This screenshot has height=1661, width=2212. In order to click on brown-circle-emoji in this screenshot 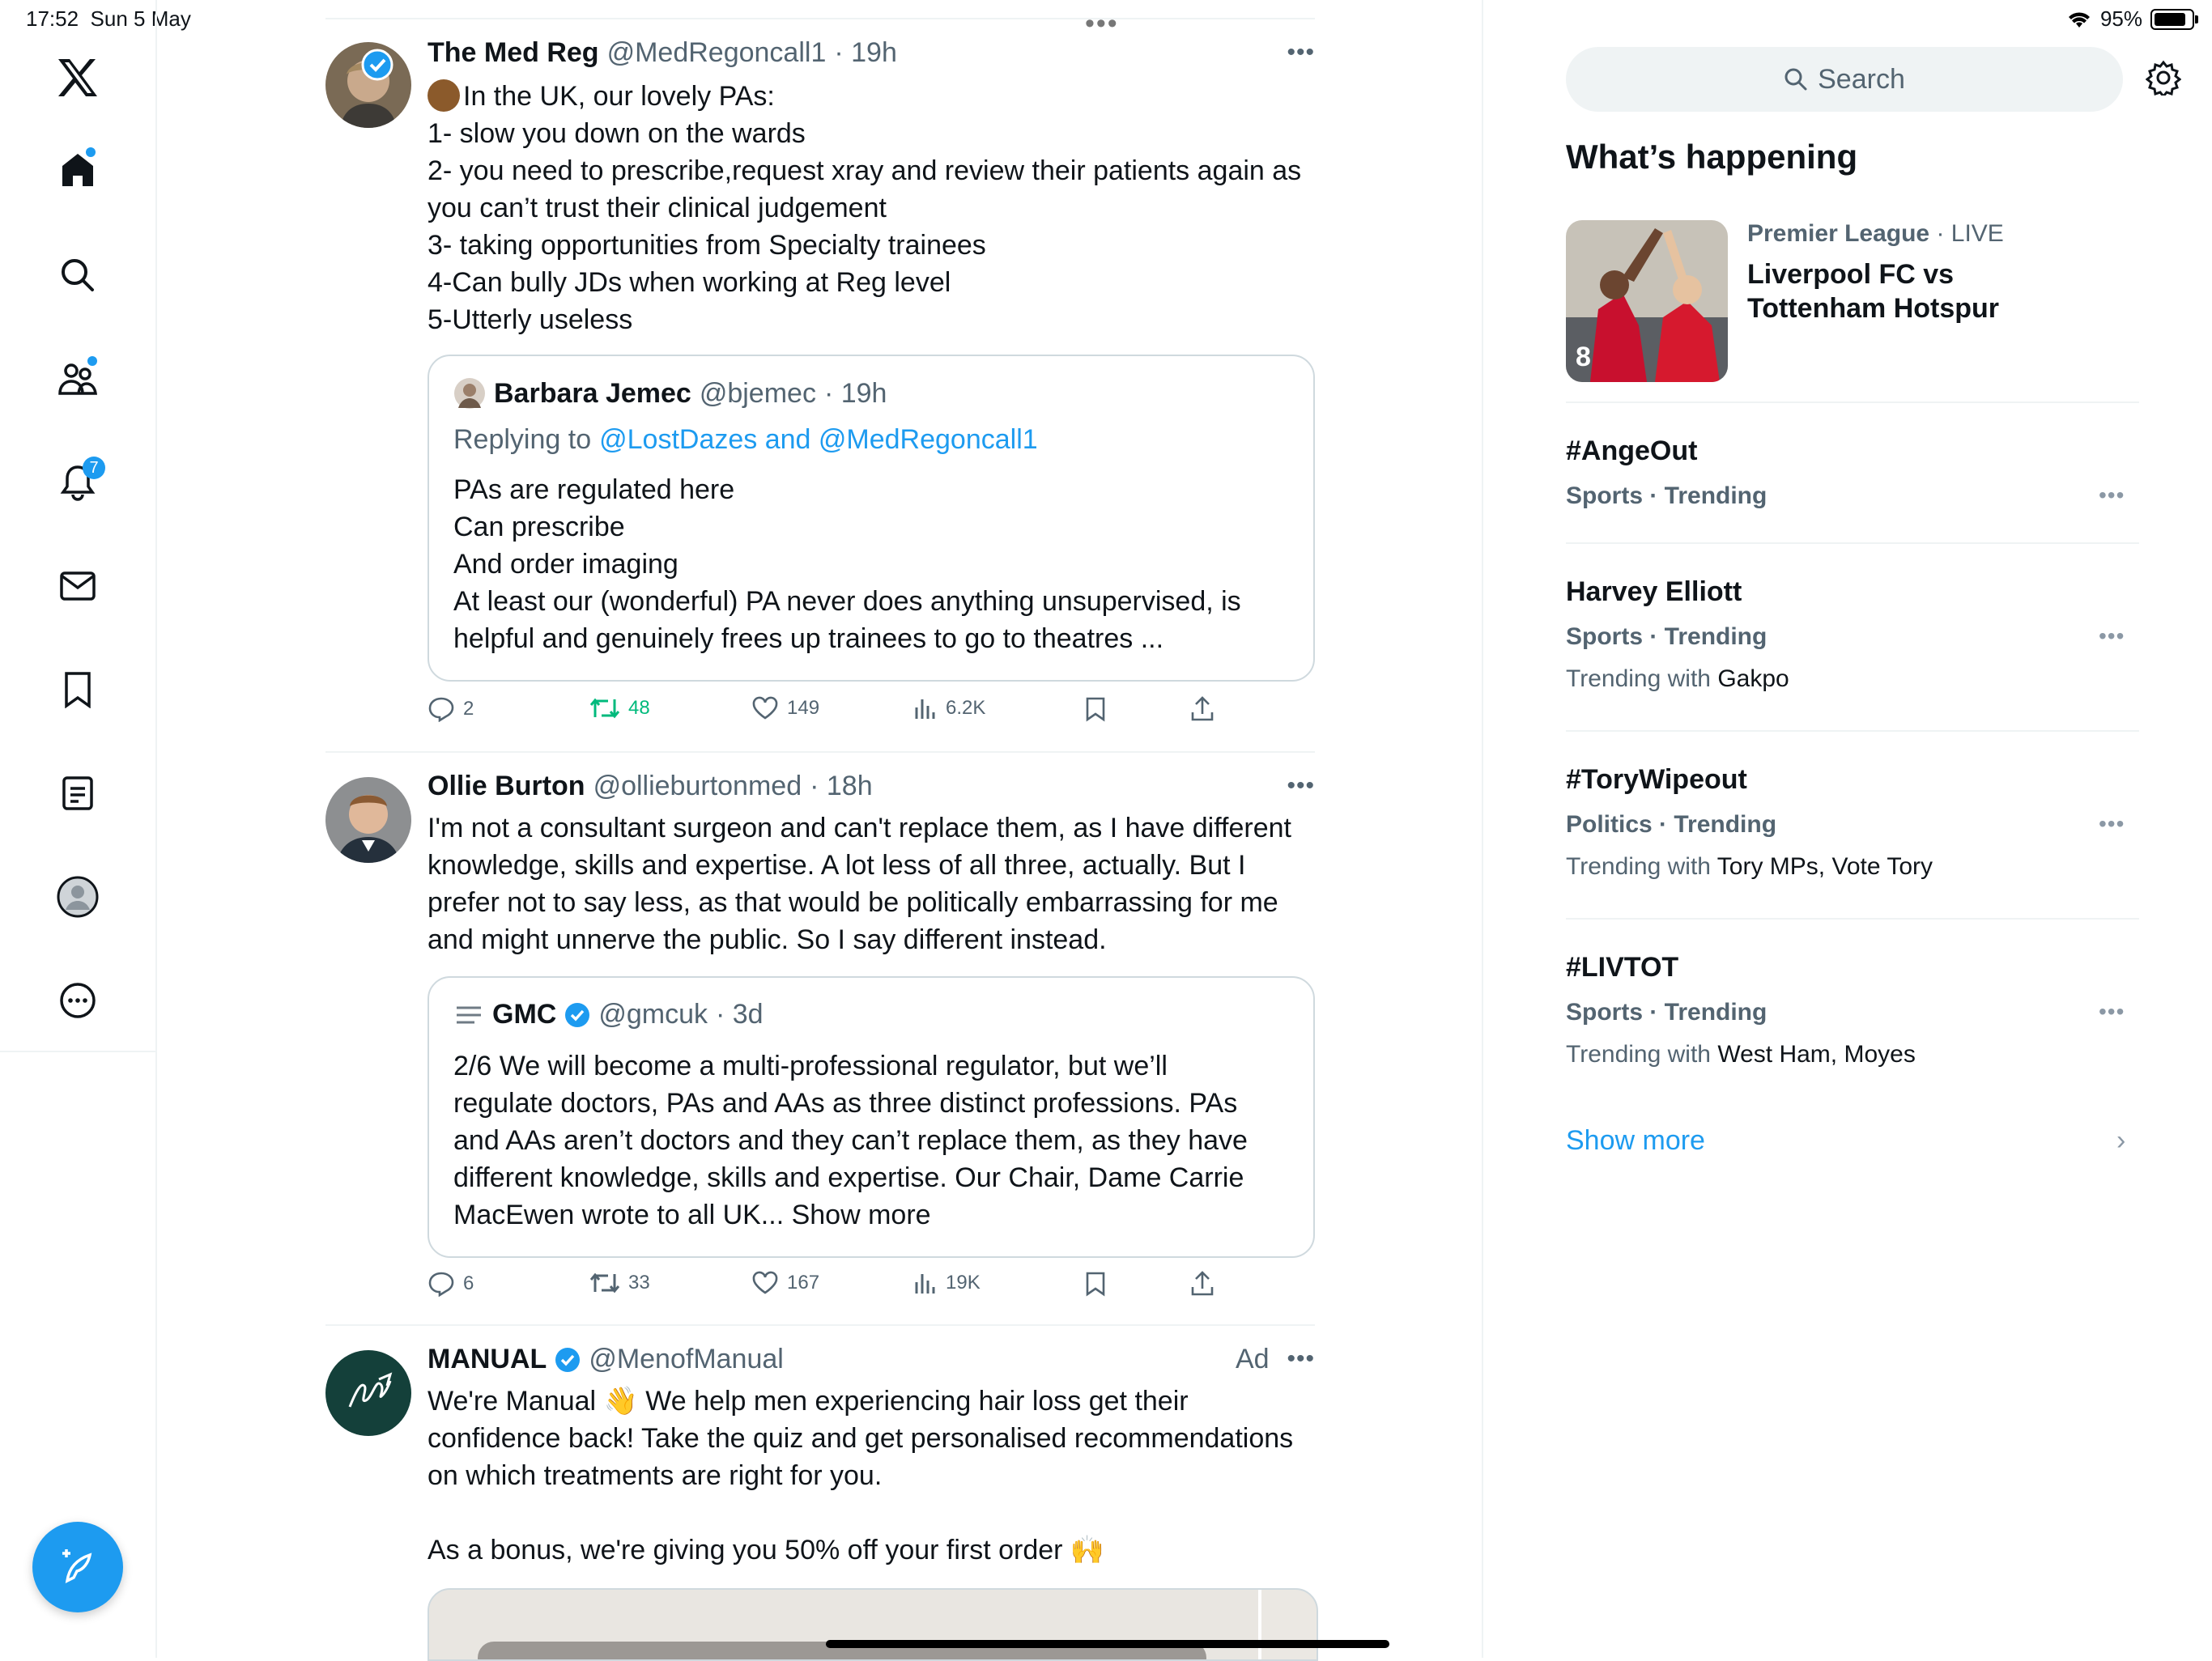, I will do `click(444, 96)`.